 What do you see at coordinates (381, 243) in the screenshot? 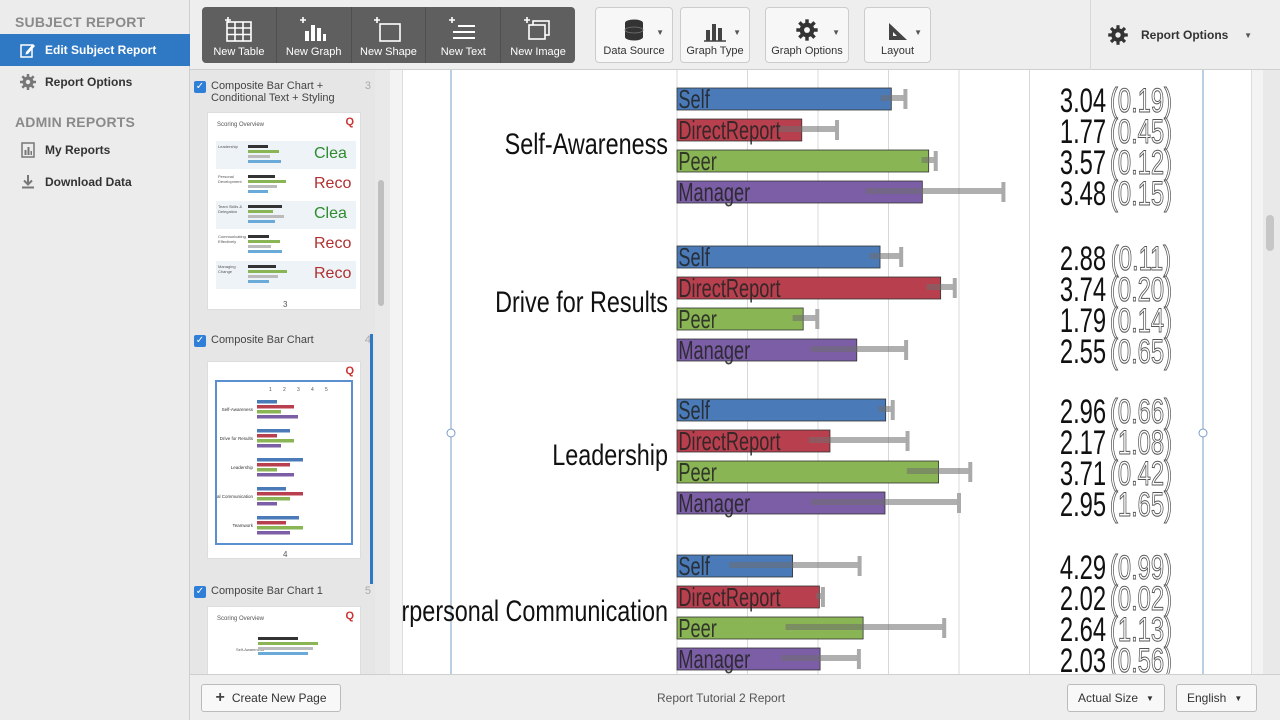
I see `thumbnail-scrollbar` at bounding box center [381, 243].